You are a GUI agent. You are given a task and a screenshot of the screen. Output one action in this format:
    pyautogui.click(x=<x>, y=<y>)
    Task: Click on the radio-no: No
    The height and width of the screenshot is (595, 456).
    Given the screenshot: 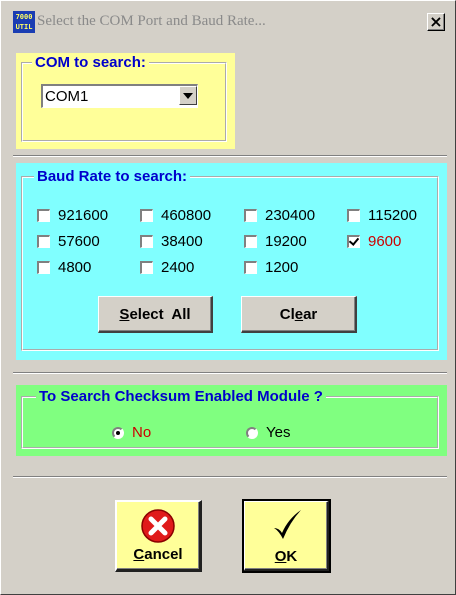 What is the action you would take?
    pyautogui.click(x=131, y=432)
    